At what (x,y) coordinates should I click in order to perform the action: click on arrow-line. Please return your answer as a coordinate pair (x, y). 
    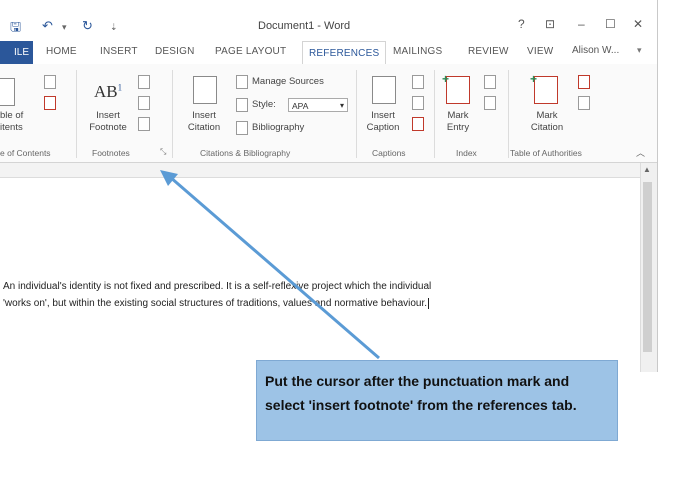
    Looking at the image, I should click on (274, 267).